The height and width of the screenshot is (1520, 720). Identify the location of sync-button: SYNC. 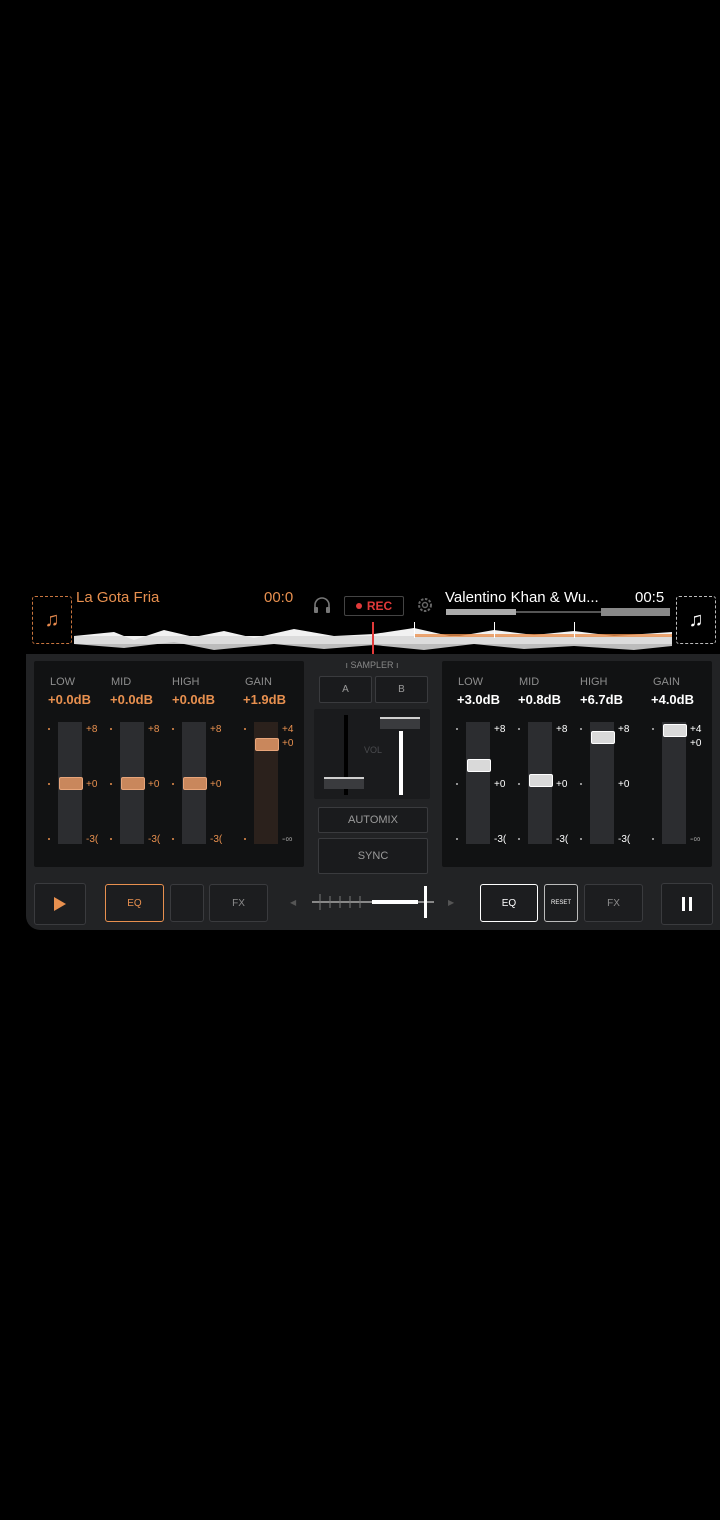
(373, 856).